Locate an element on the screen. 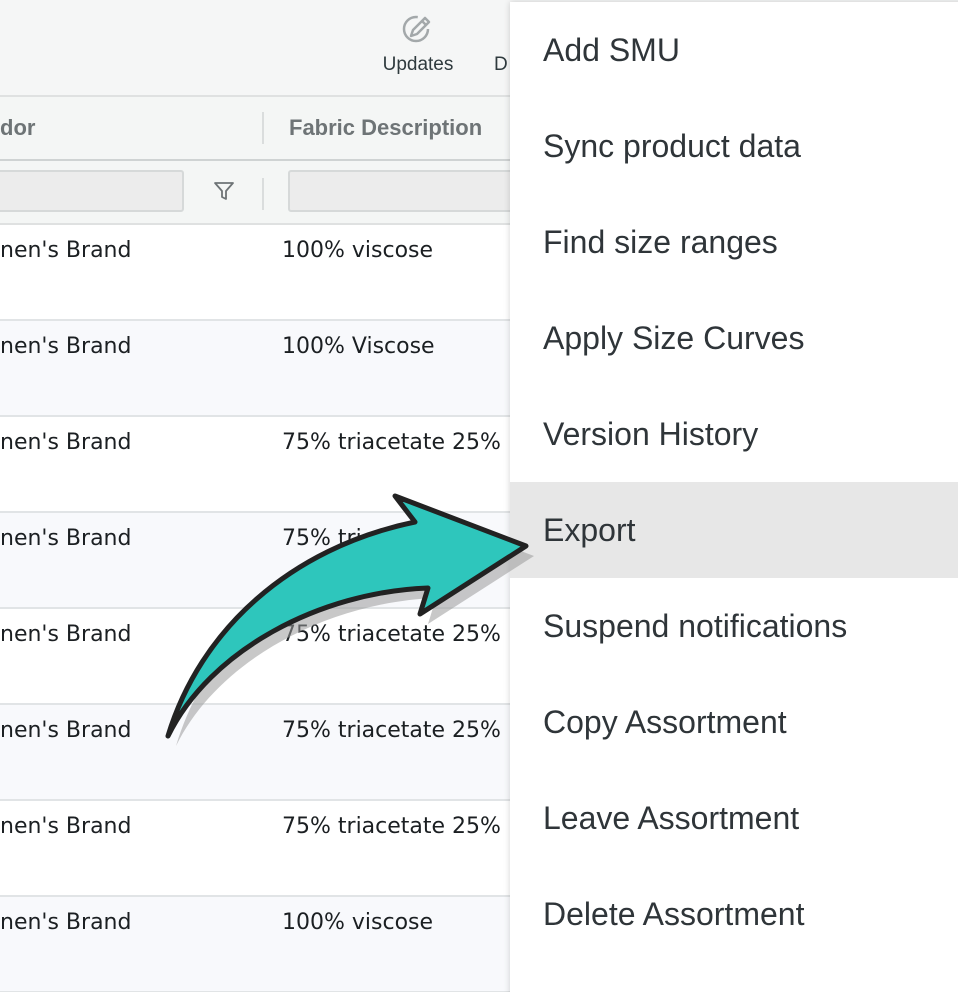 This screenshot has width=958, height=992. column-header-fabric-description: Fabric Description is located at coordinates (385, 128).